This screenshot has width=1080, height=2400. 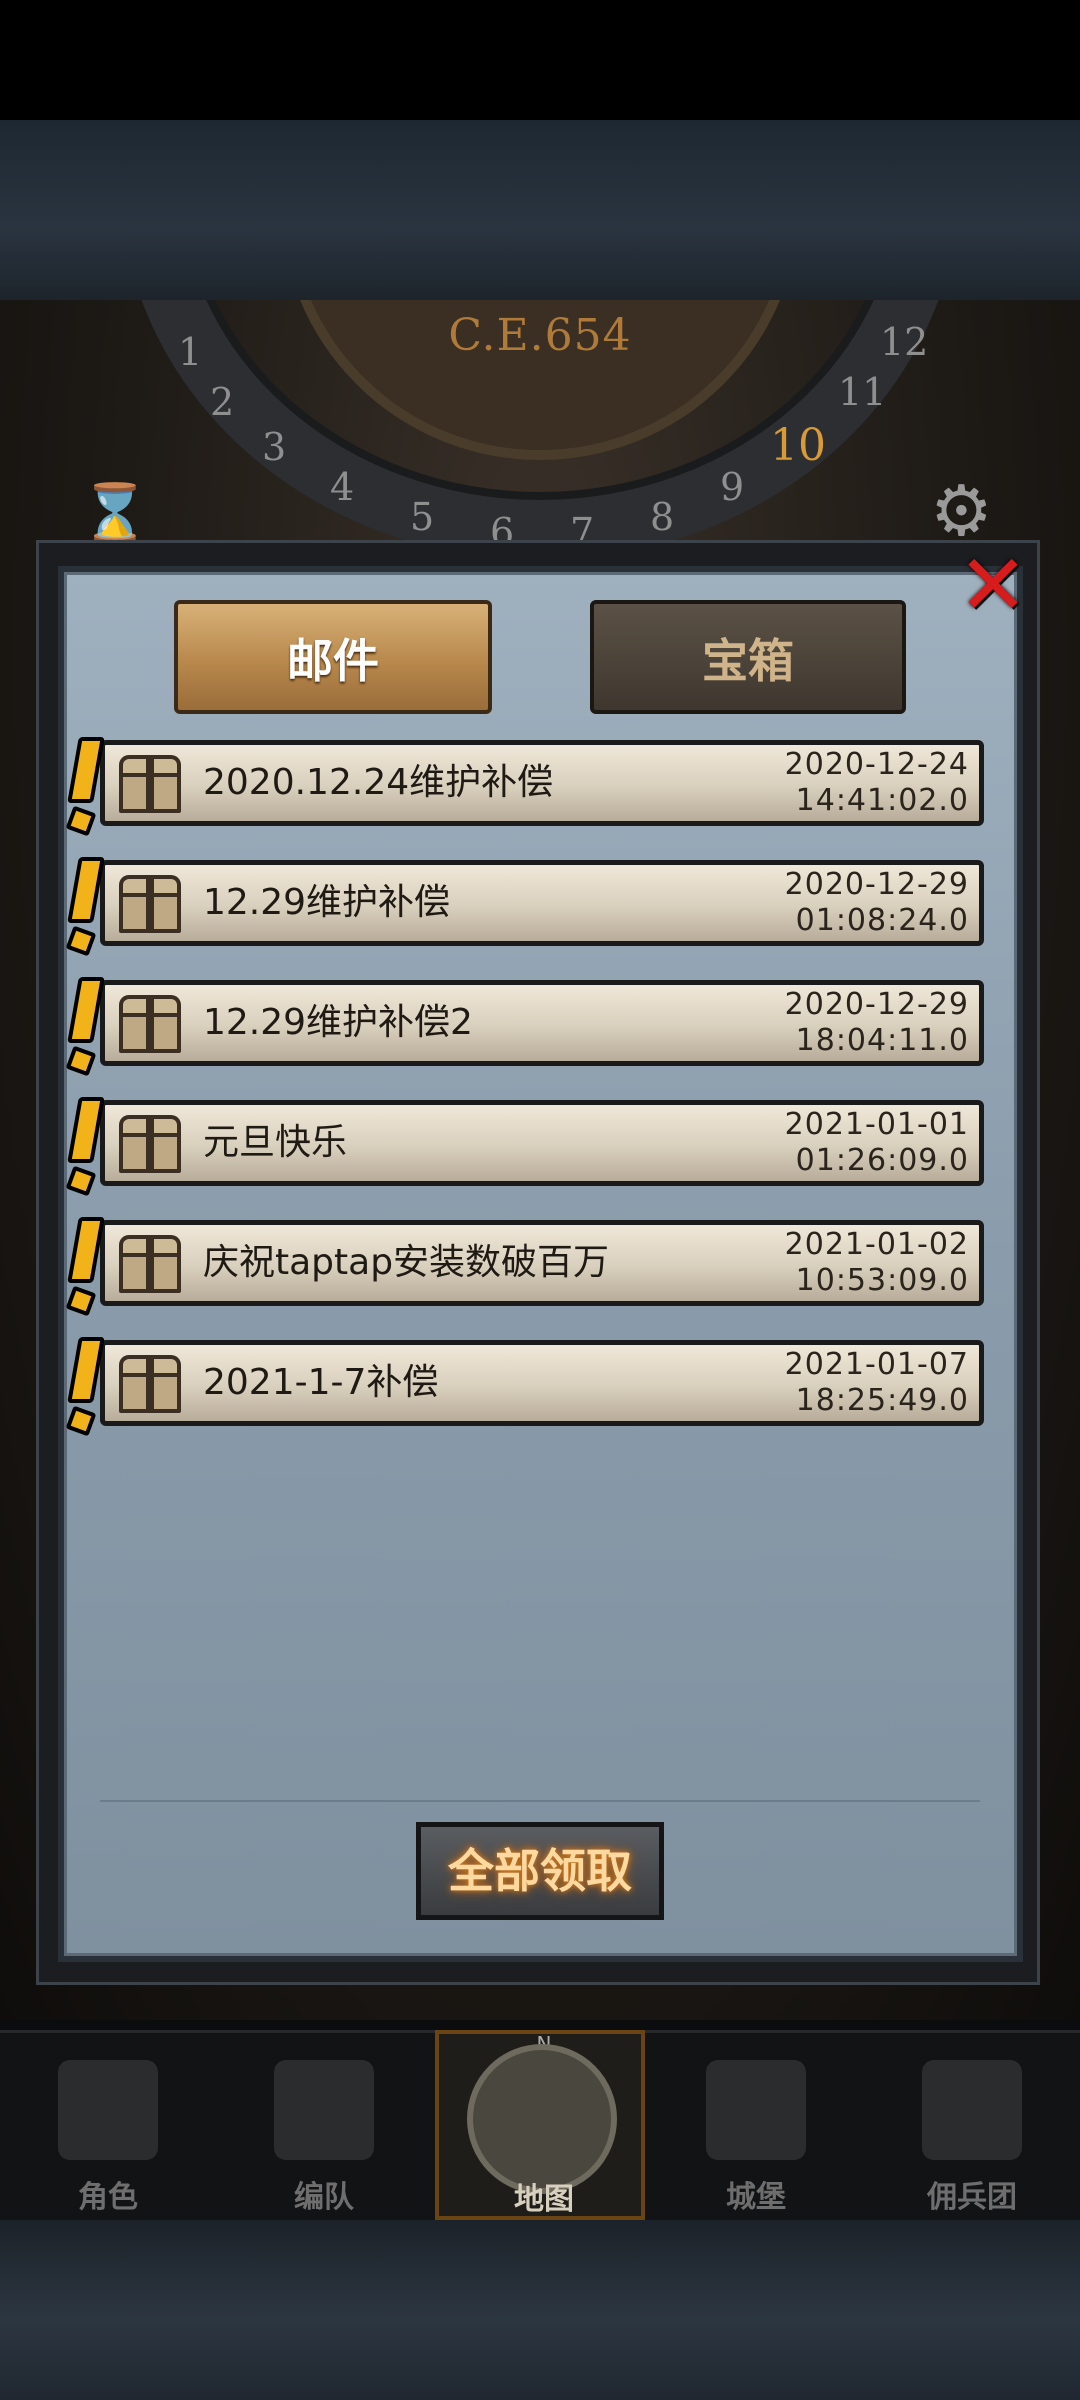 I want to click on mail-timestamp: 2020-12-29 18:04:11.0, so click(x=877, y=1023).